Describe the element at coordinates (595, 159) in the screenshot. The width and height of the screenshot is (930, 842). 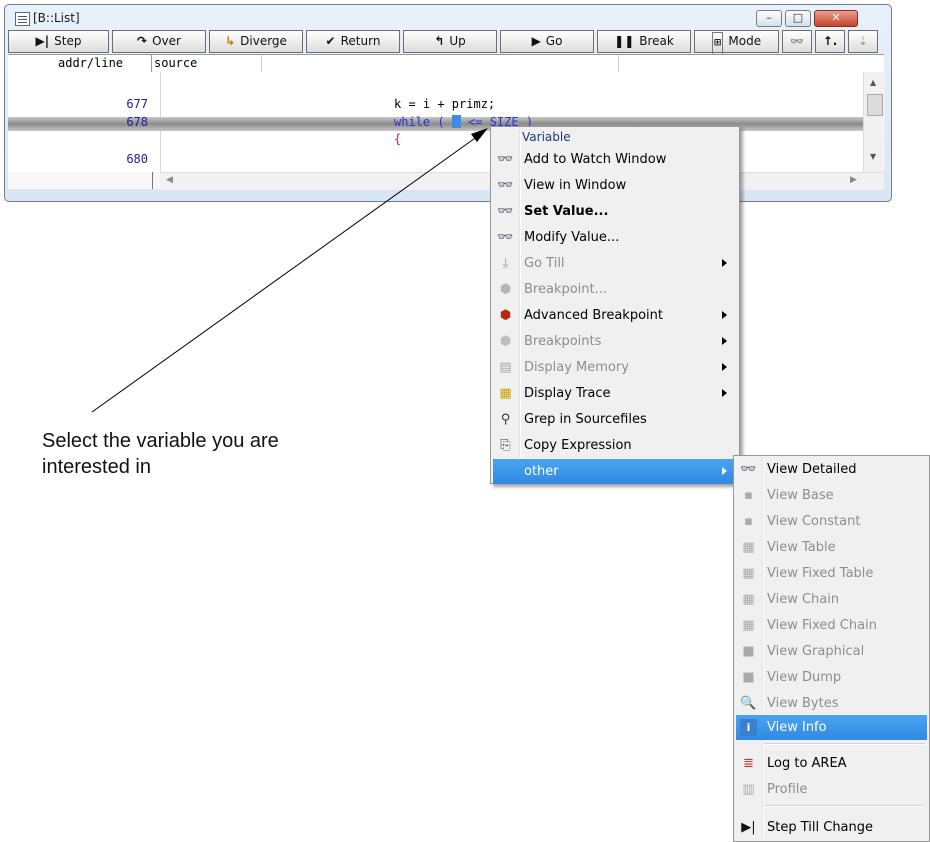
I see `context-menu-item-label: Add to Watch Window` at that location.